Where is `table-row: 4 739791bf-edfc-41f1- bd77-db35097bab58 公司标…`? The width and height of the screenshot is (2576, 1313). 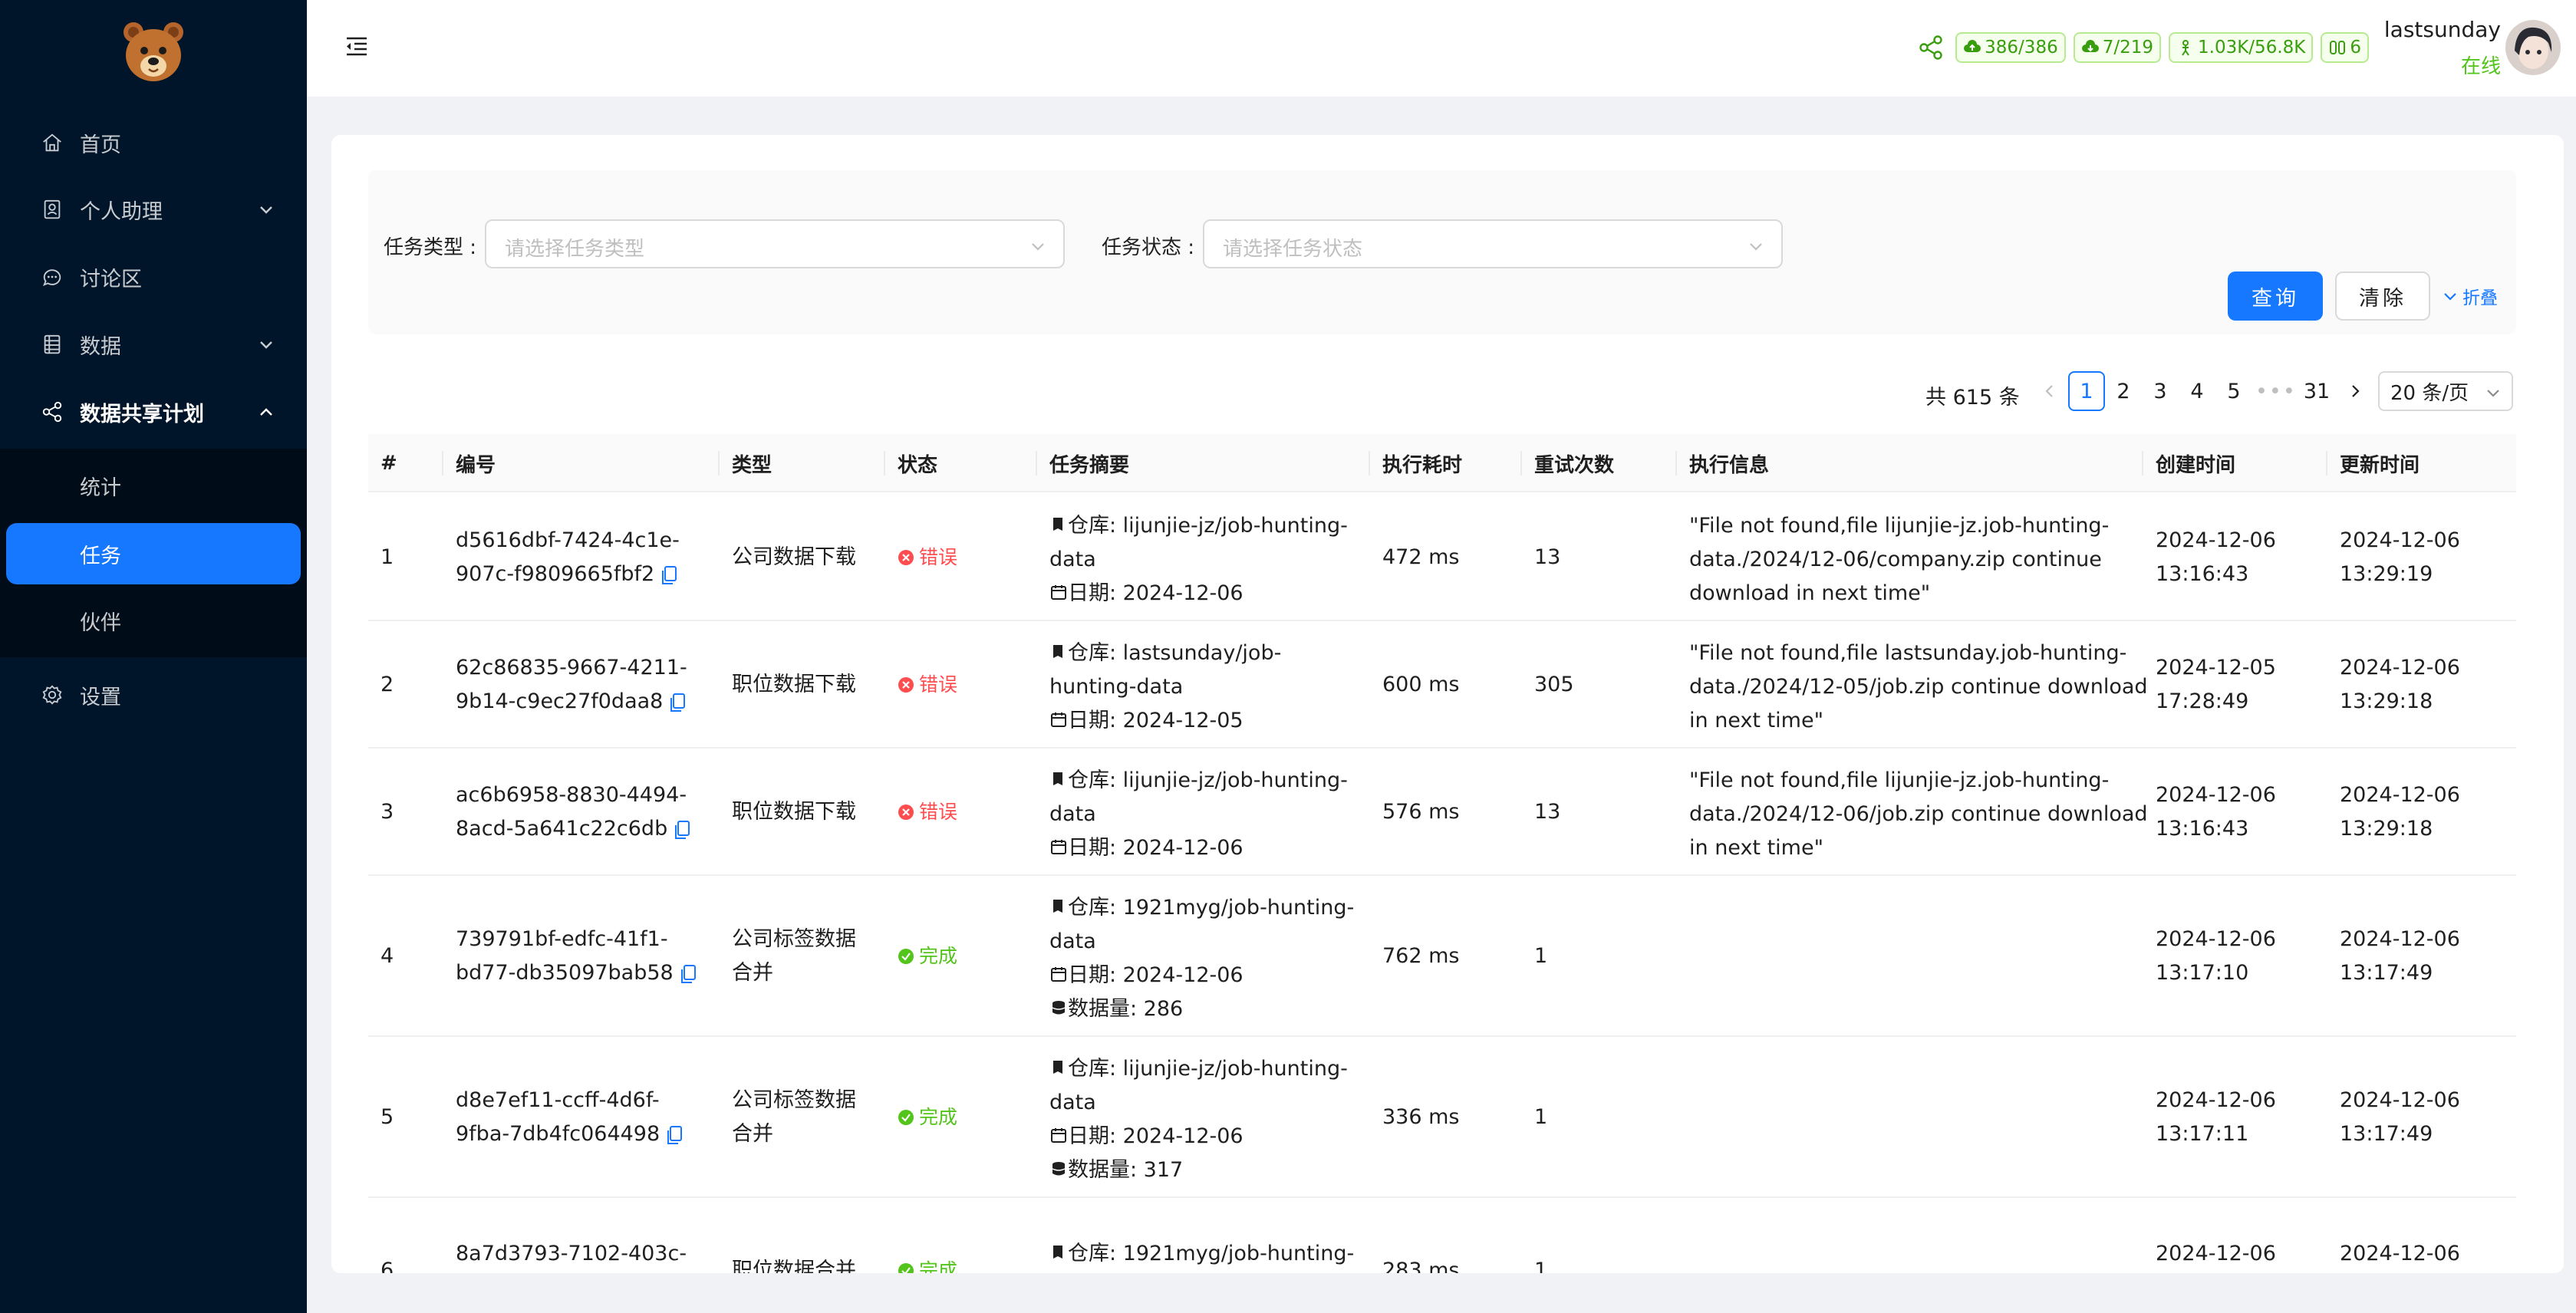 table-row: 4 739791bf-edfc-41f1- bd77-db35097bab58 公司标… is located at coordinates (1442, 956).